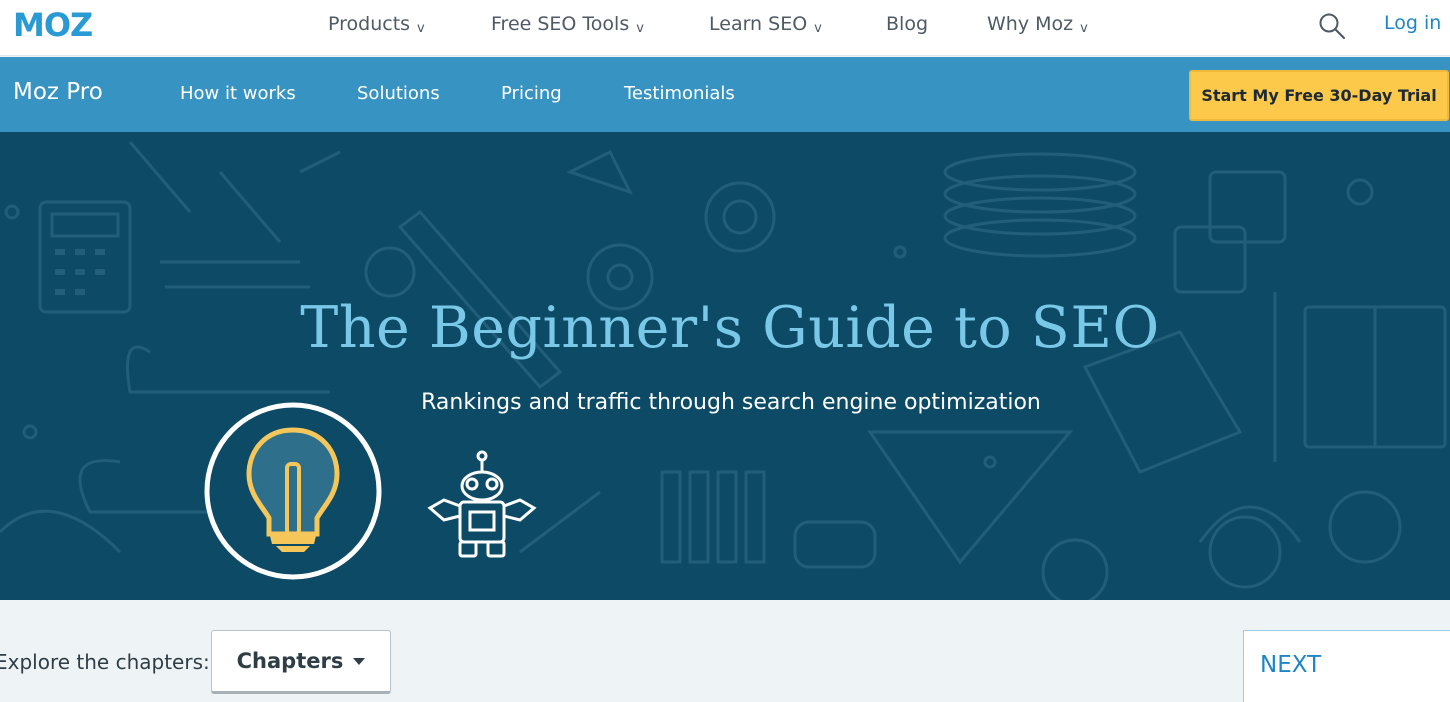 This screenshot has width=1450, height=702. What do you see at coordinates (560, 24) in the screenshot?
I see `nav-free-seo-tools-label: Free SEO Tools` at bounding box center [560, 24].